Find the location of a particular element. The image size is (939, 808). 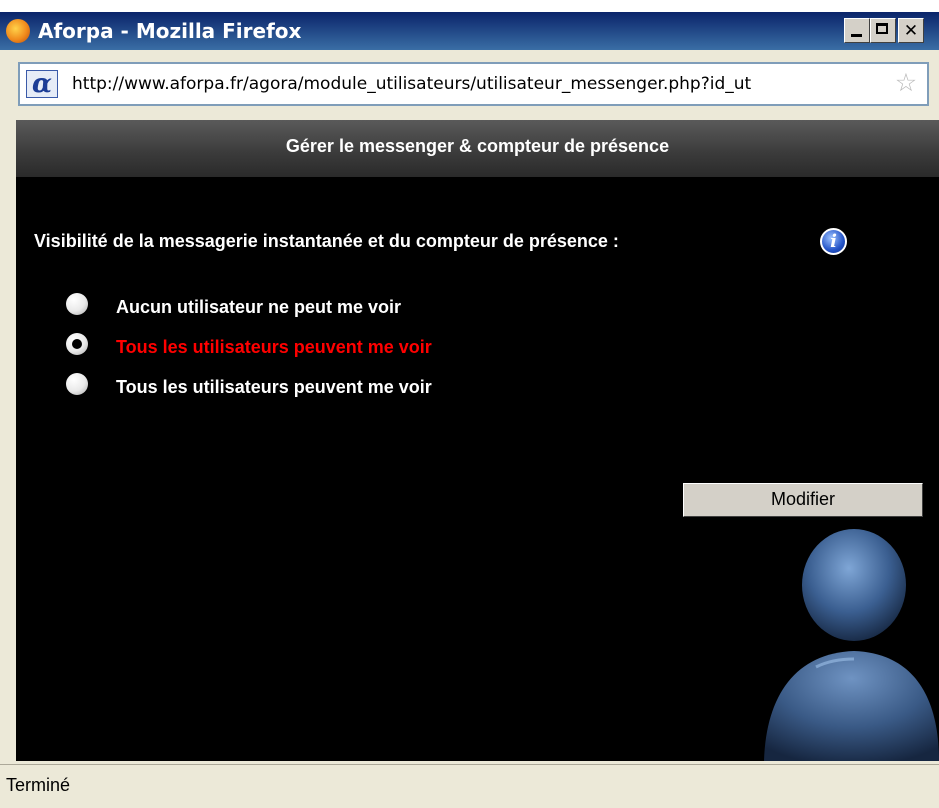

status-text: Terminé is located at coordinates (38, 785).